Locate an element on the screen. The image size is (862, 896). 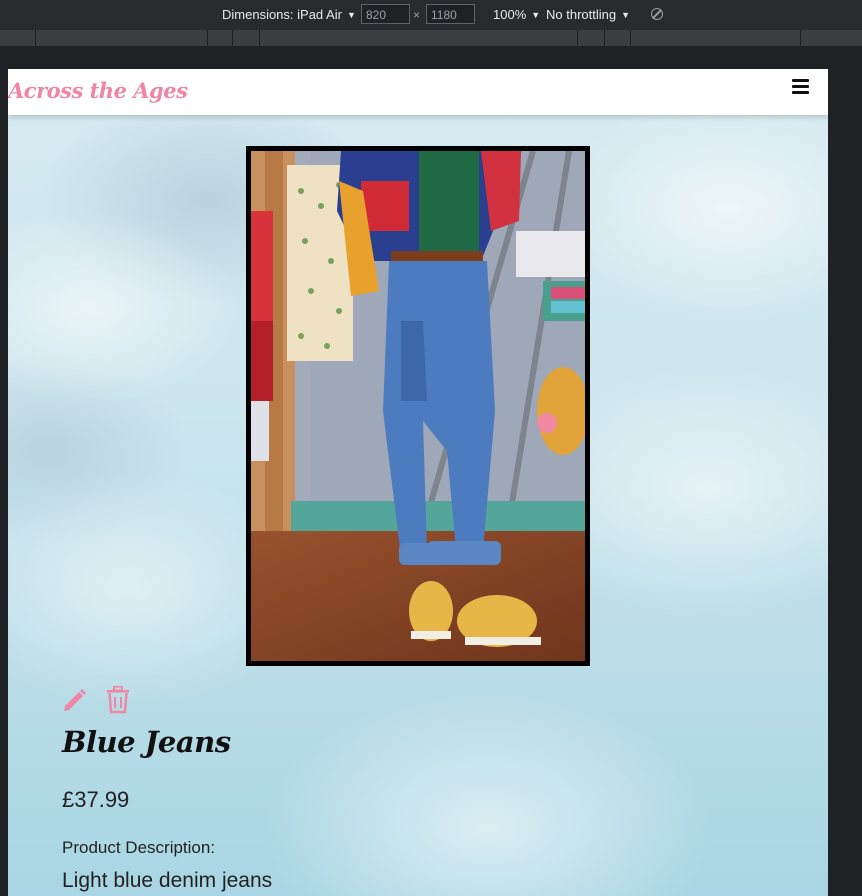
zoom-label: 100% is located at coordinates (510, 14).